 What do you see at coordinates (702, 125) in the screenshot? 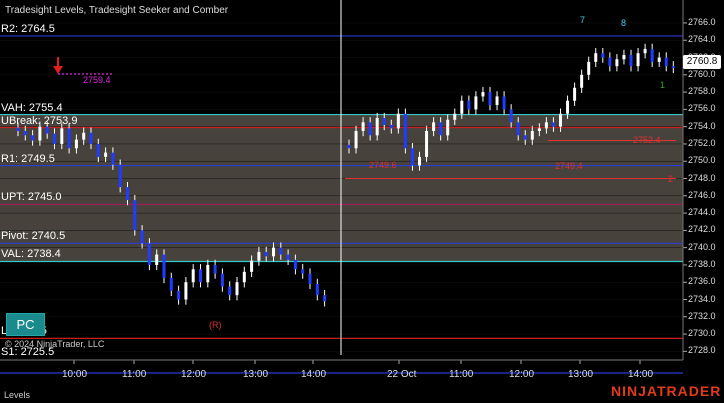
I see `price-tick-label: 2754.0` at bounding box center [702, 125].